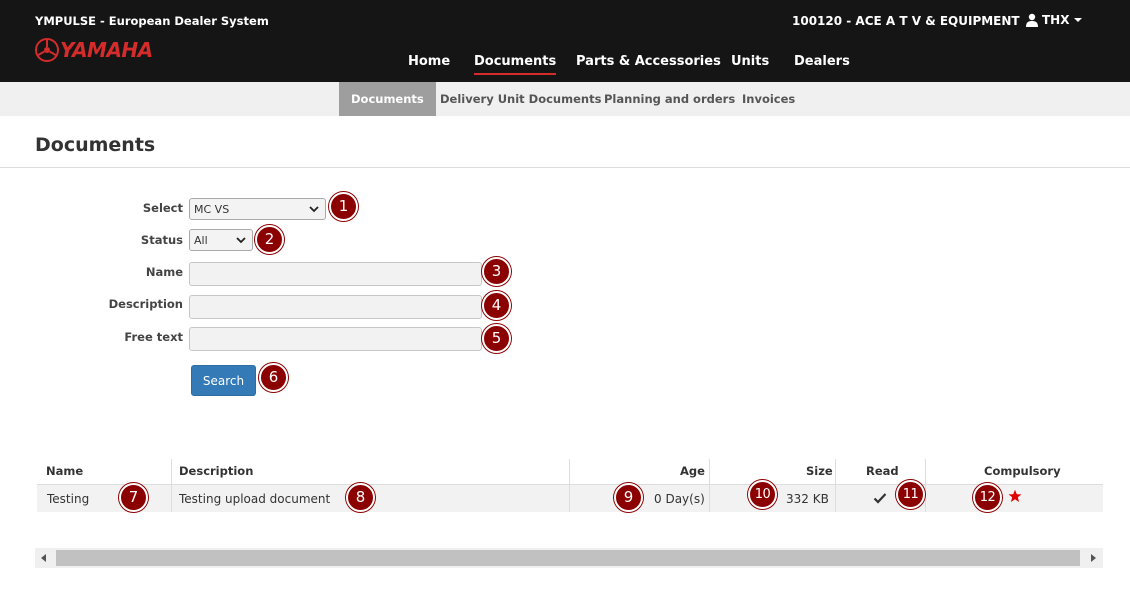 This screenshot has width=1130, height=595. What do you see at coordinates (496, 338) in the screenshot?
I see `callout-badge: 5` at bounding box center [496, 338].